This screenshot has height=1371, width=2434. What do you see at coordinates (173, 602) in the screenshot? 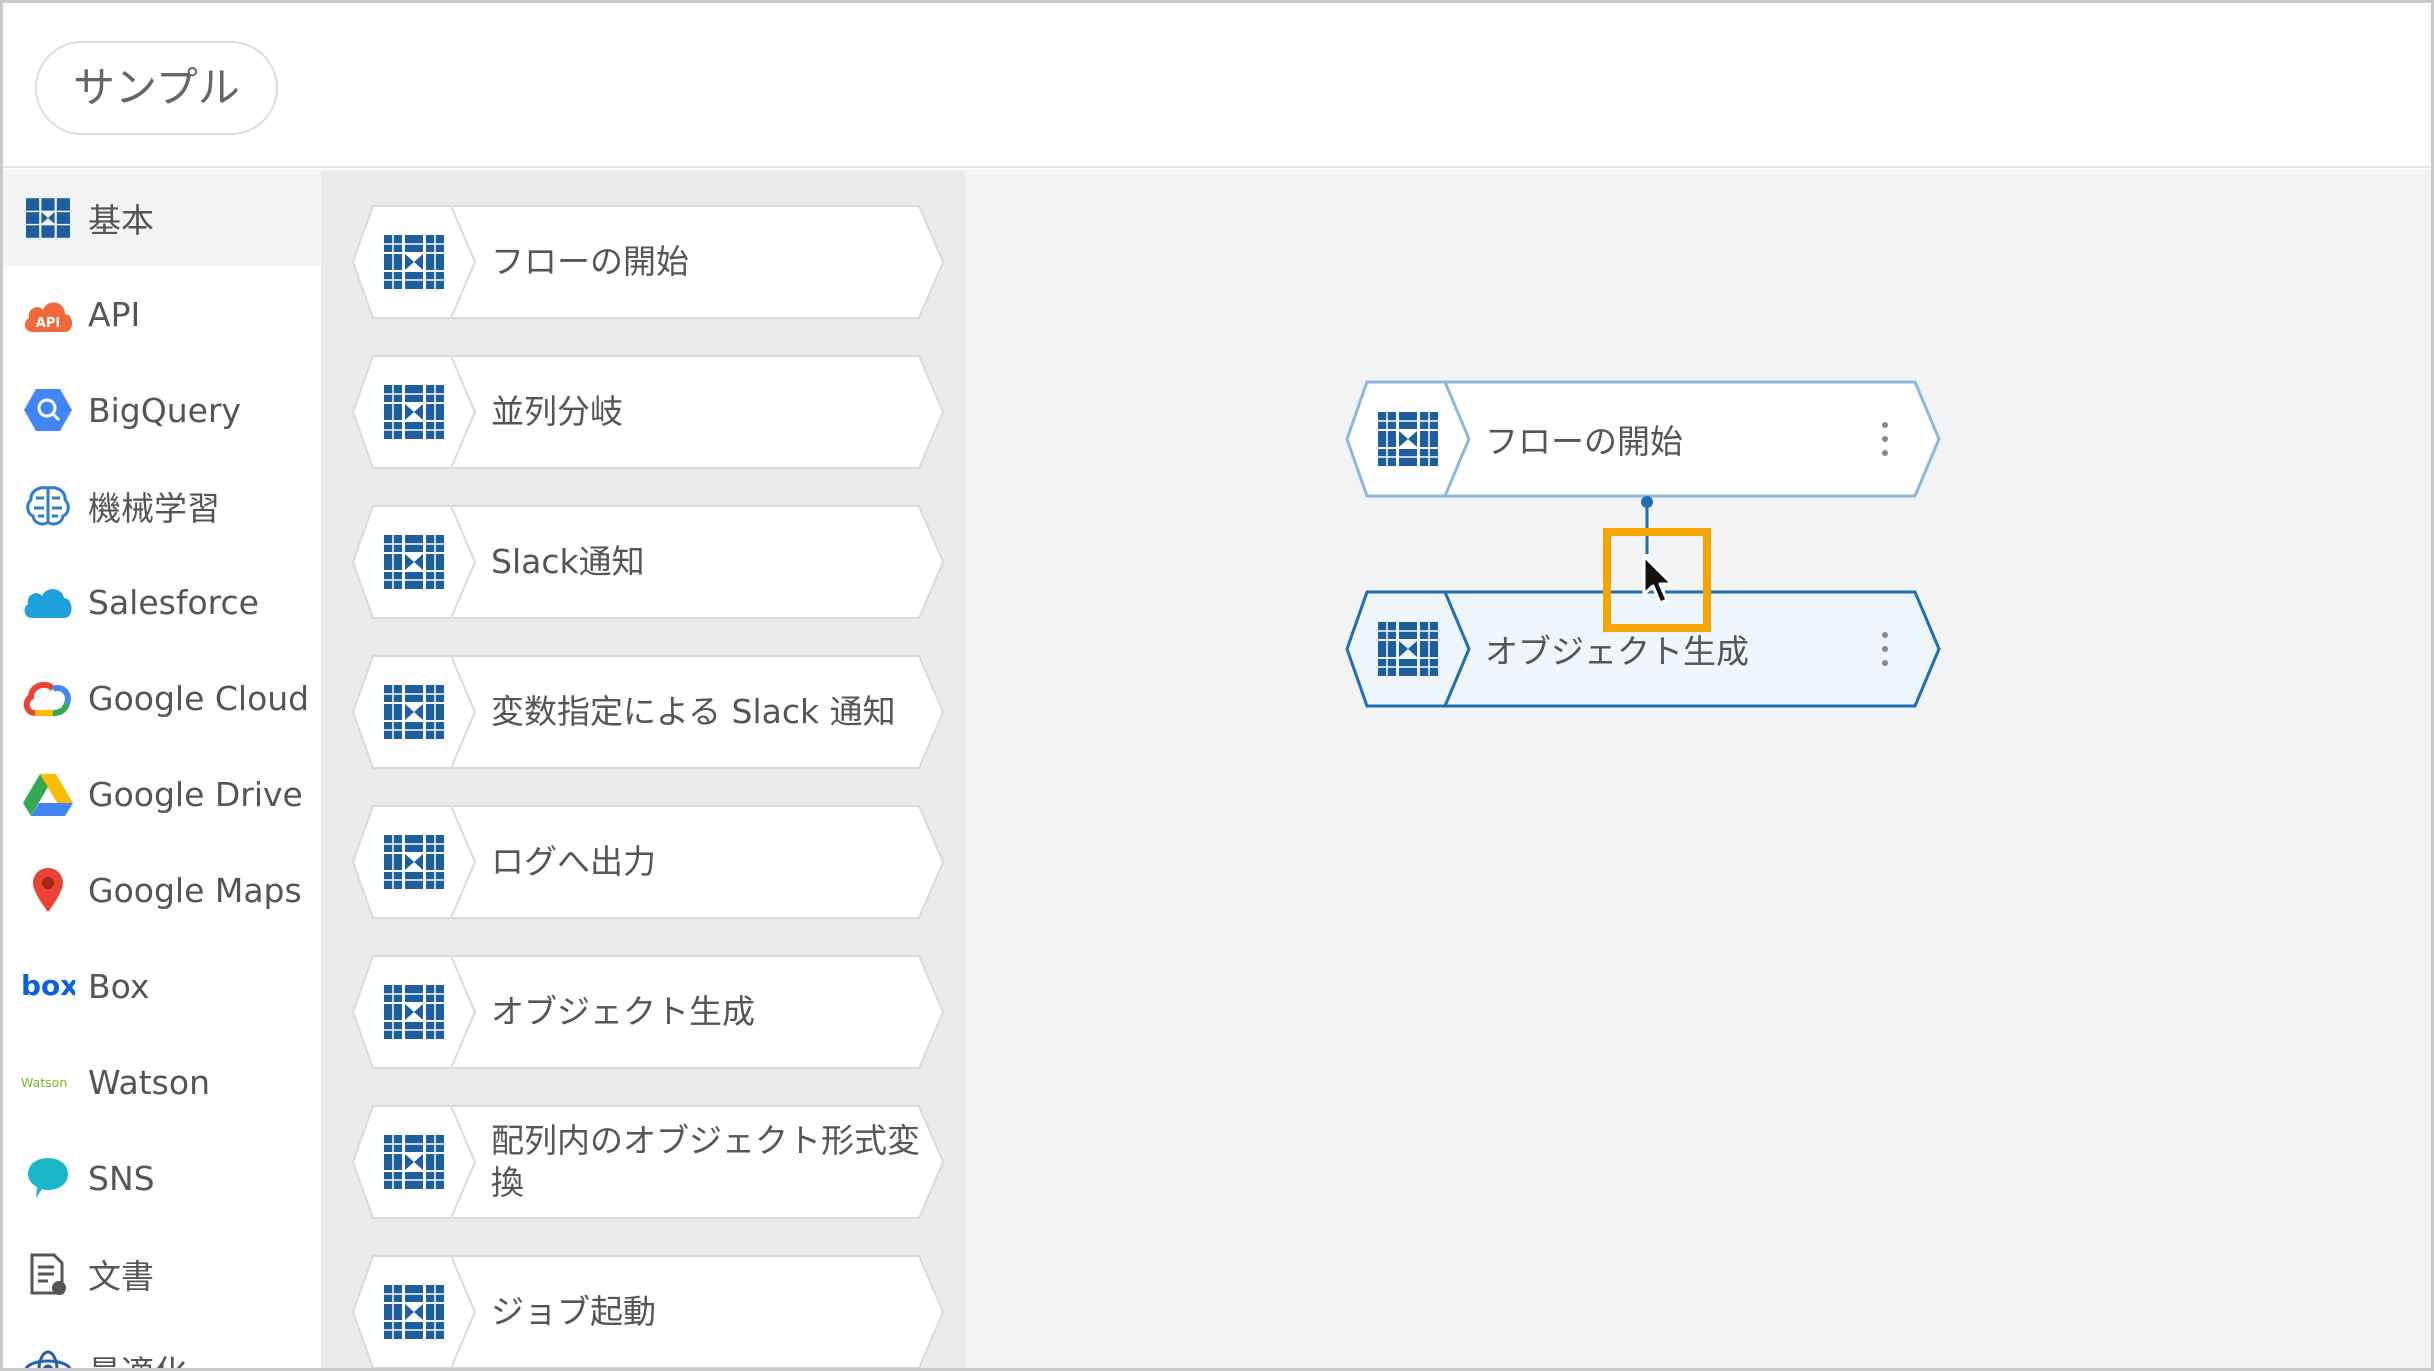
I see `category-label: Salesforce` at bounding box center [173, 602].